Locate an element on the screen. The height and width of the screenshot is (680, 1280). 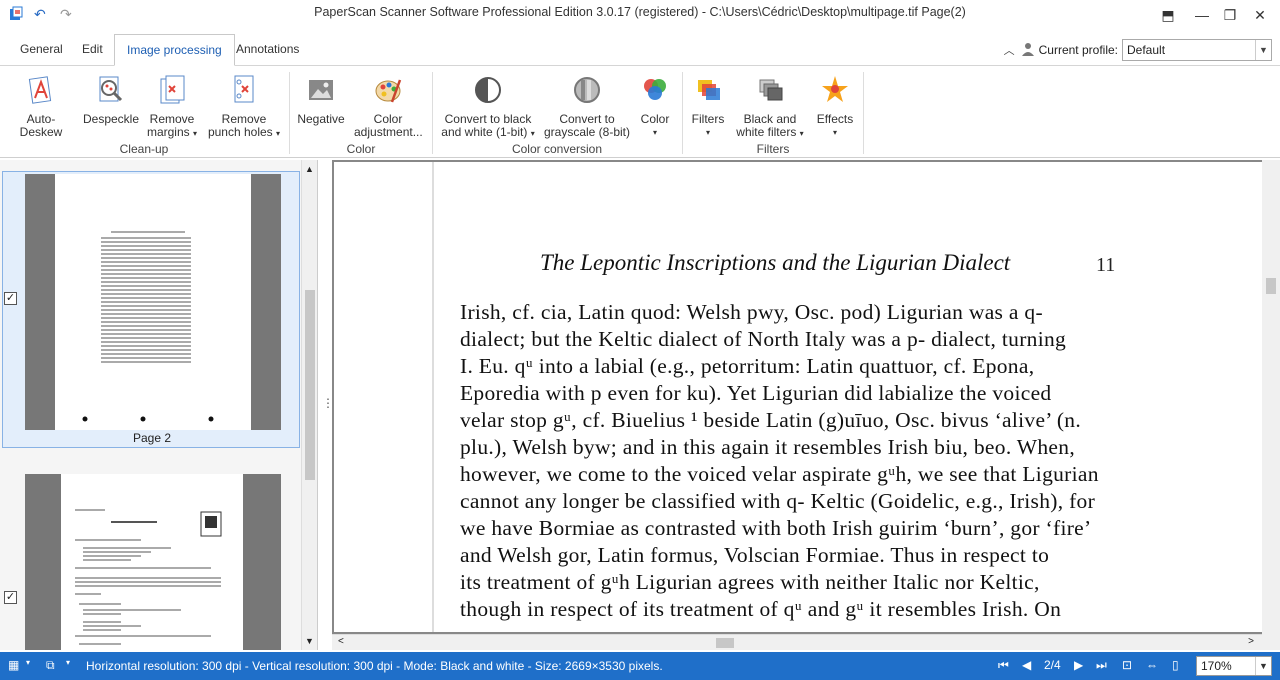
tab-image-processing: Image processing is located at coordinates (174, 50).